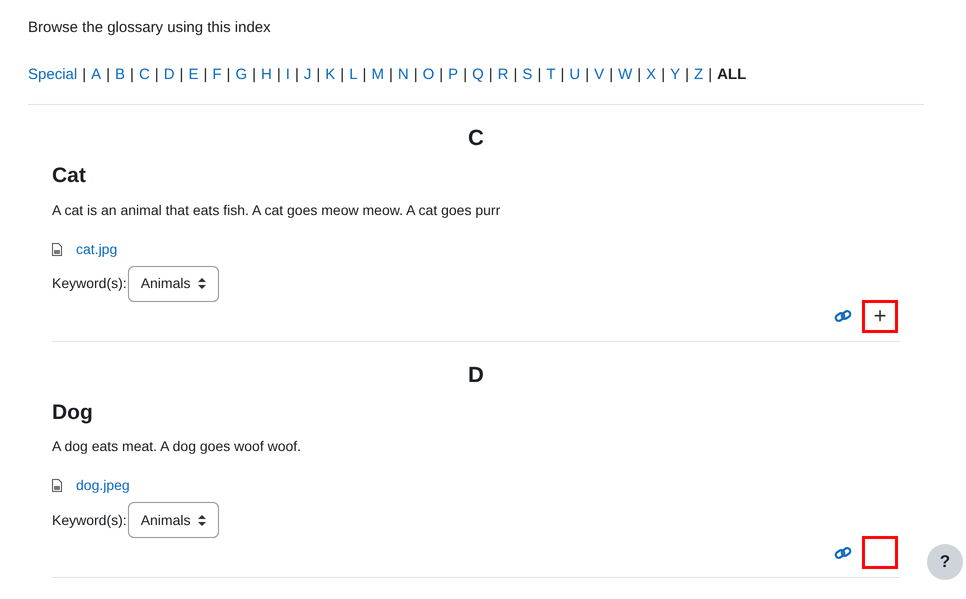  What do you see at coordinates (277, 210) in the screenshot?
I see `entry-definition: A cat is an animal that eats fish. A cat goes meow meow. A cat goes purr` at bounding box center [277, 210].